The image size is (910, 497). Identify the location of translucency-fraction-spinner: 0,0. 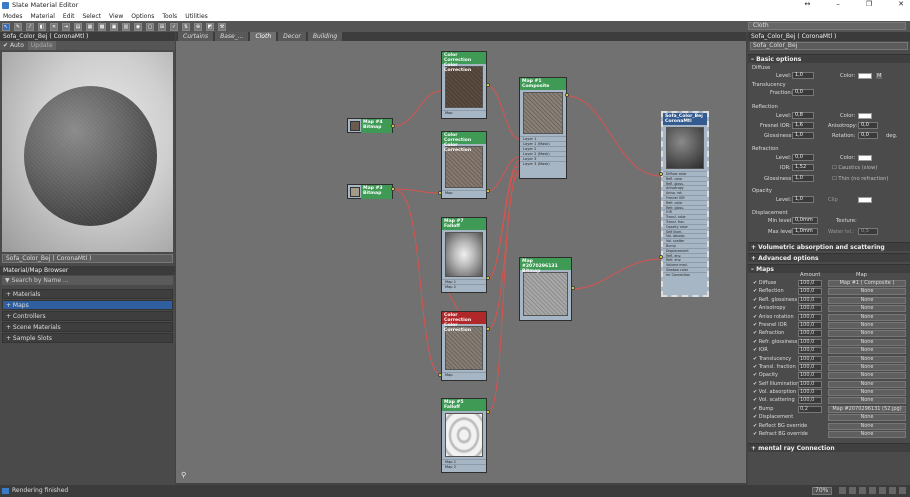
(803, 92).